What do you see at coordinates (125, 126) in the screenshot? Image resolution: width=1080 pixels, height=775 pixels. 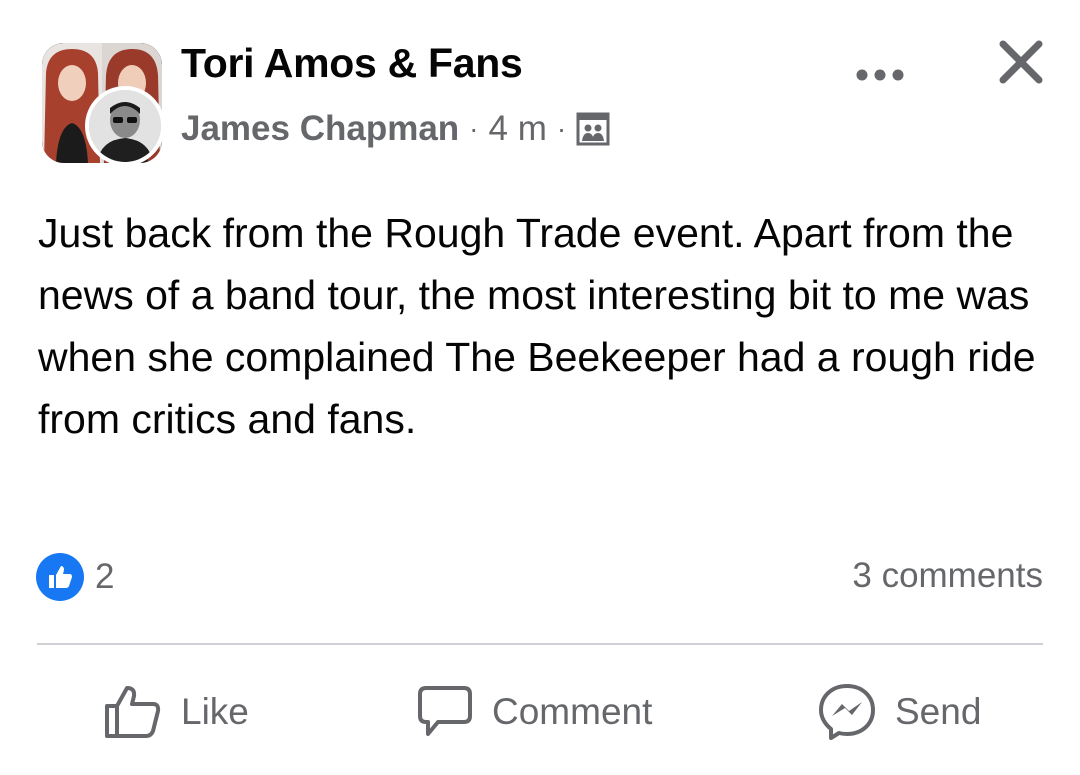 I see `user-avatar` at bounding box center [125, 126].